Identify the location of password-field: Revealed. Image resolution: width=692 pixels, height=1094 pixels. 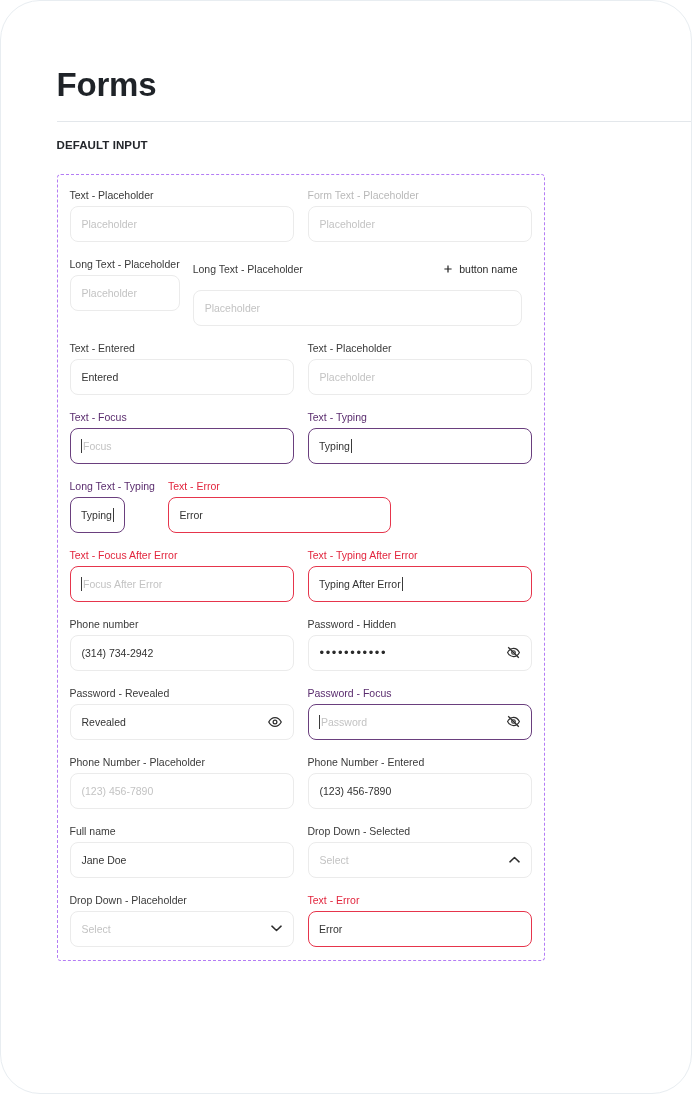
(181, 721).